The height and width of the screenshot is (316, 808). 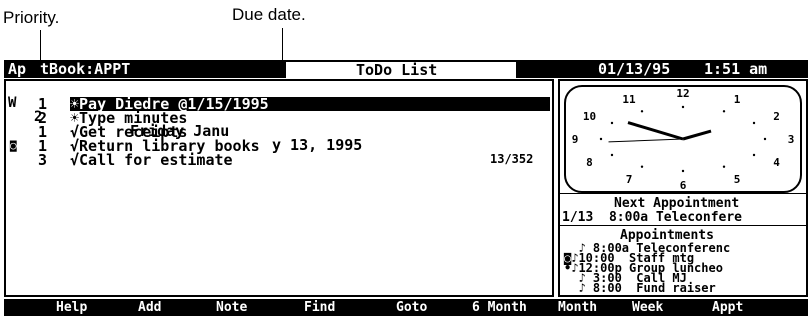 I want to click on clock-numeral: 6, so click(x=683, y=185).